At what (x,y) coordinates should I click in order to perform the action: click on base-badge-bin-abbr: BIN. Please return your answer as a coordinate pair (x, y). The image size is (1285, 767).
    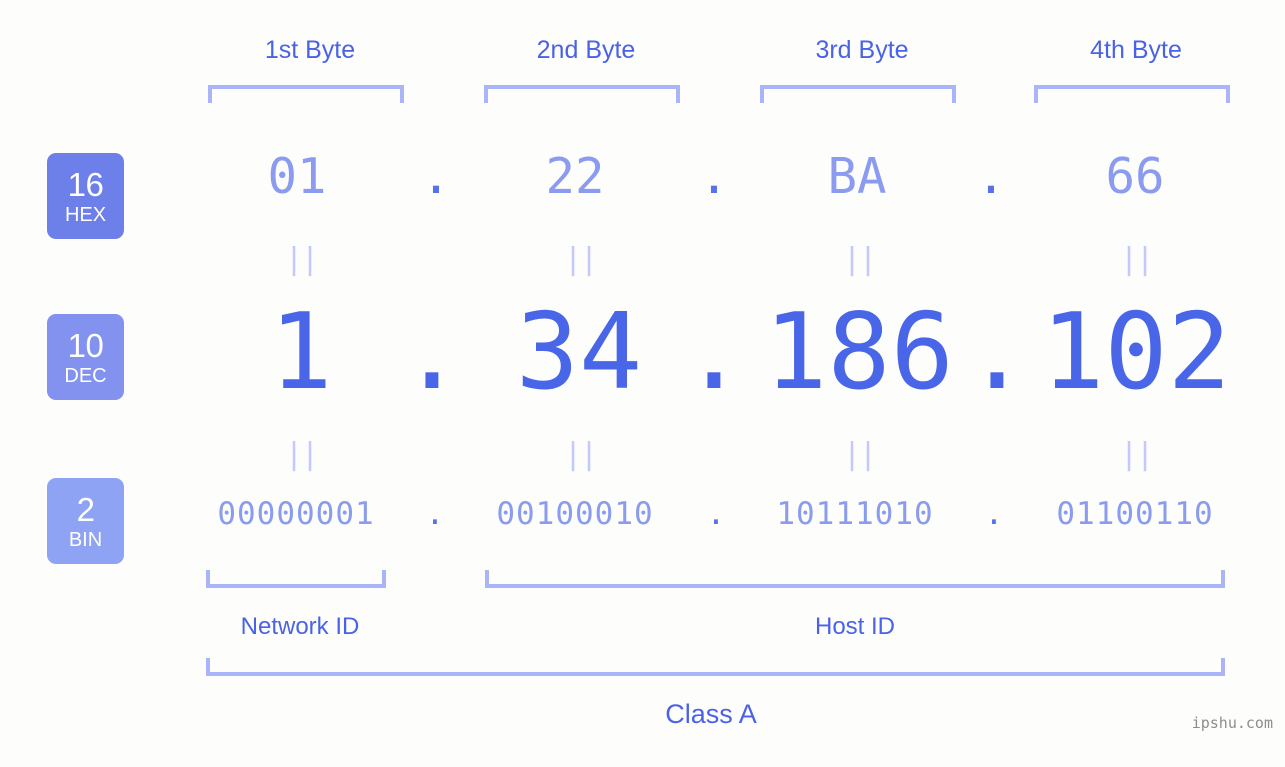
    Looking at the image, I should click on (85, 539).